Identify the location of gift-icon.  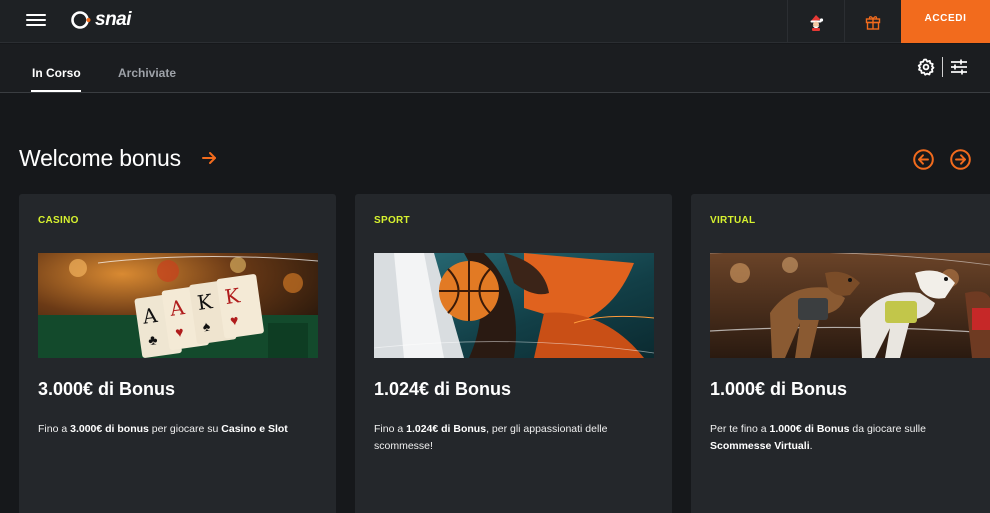
(873, 22).